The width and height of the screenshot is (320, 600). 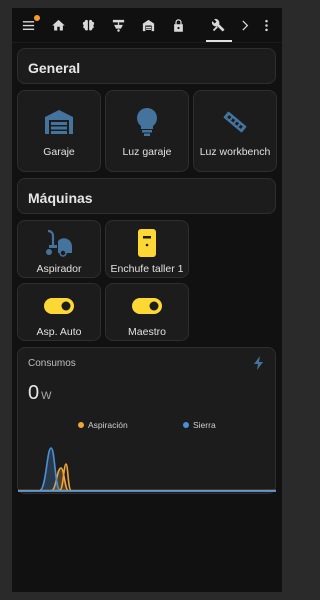 I want to click on tab-brain-icon, so click(x=88, y=25).